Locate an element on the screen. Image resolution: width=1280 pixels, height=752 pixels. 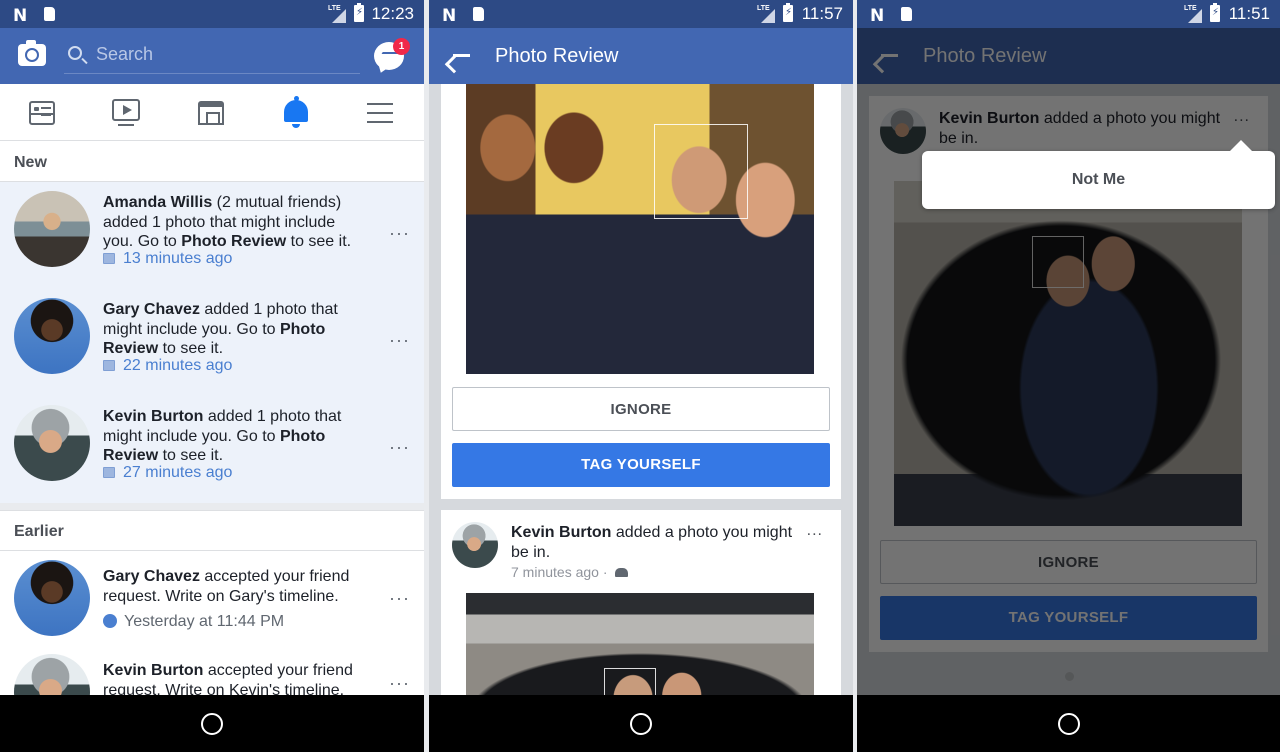
app-bar: Search 1 is located at coordinates (212, 56).